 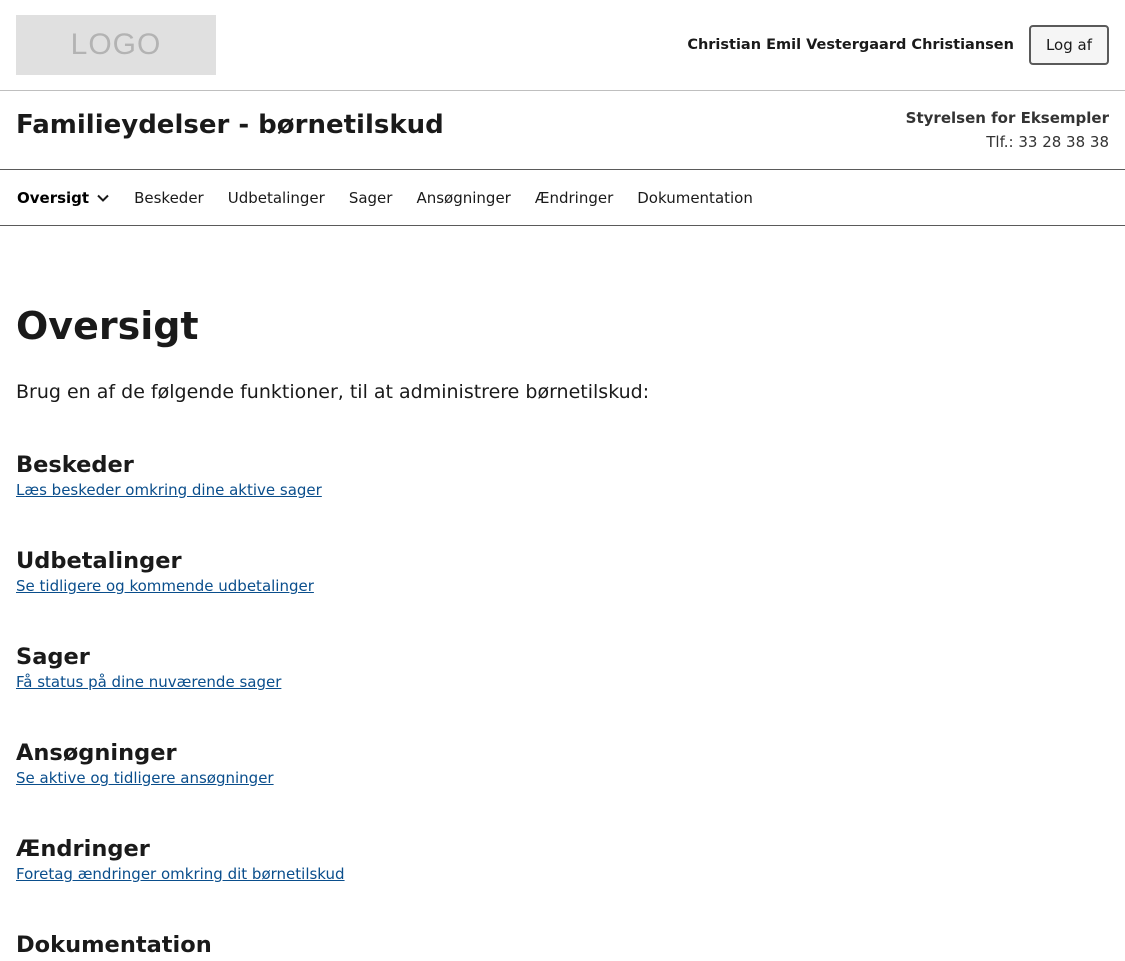 What do you see at coordinates (169, 490) in the screenshot?
I see `link-beskeder: Læs beskeder omkring dine aktive sager` at bounding box center [169, 490].